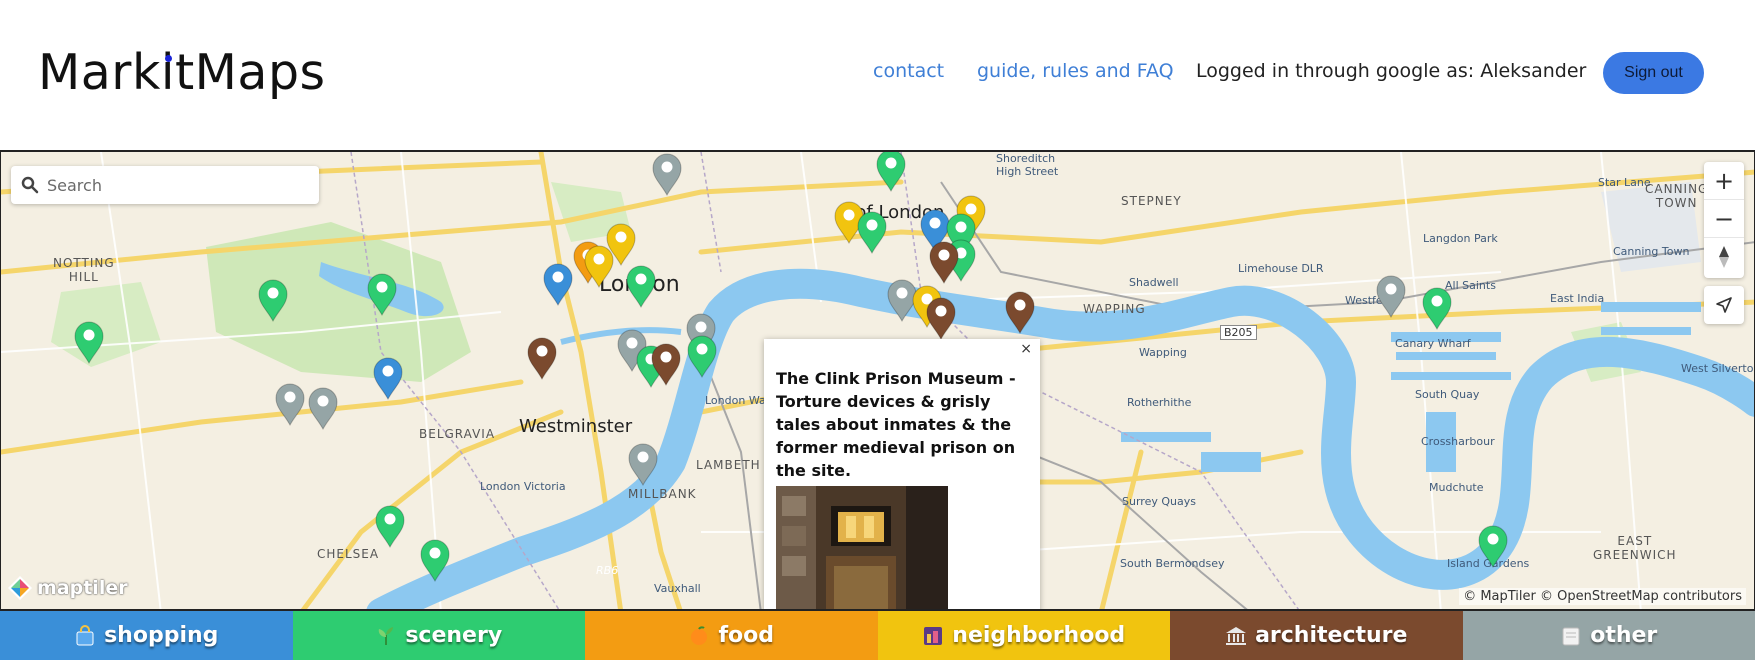 The image size is (1755, 660). I want to click on compass-button, so click(1724, 257).